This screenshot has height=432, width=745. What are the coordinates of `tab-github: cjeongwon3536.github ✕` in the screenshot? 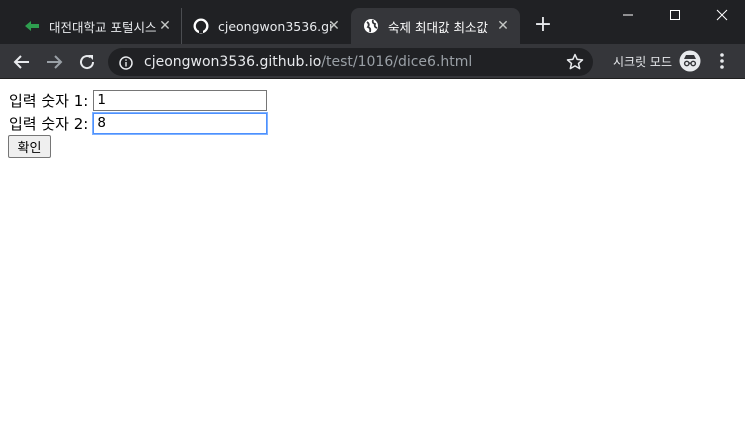 It's located at (266, 26).